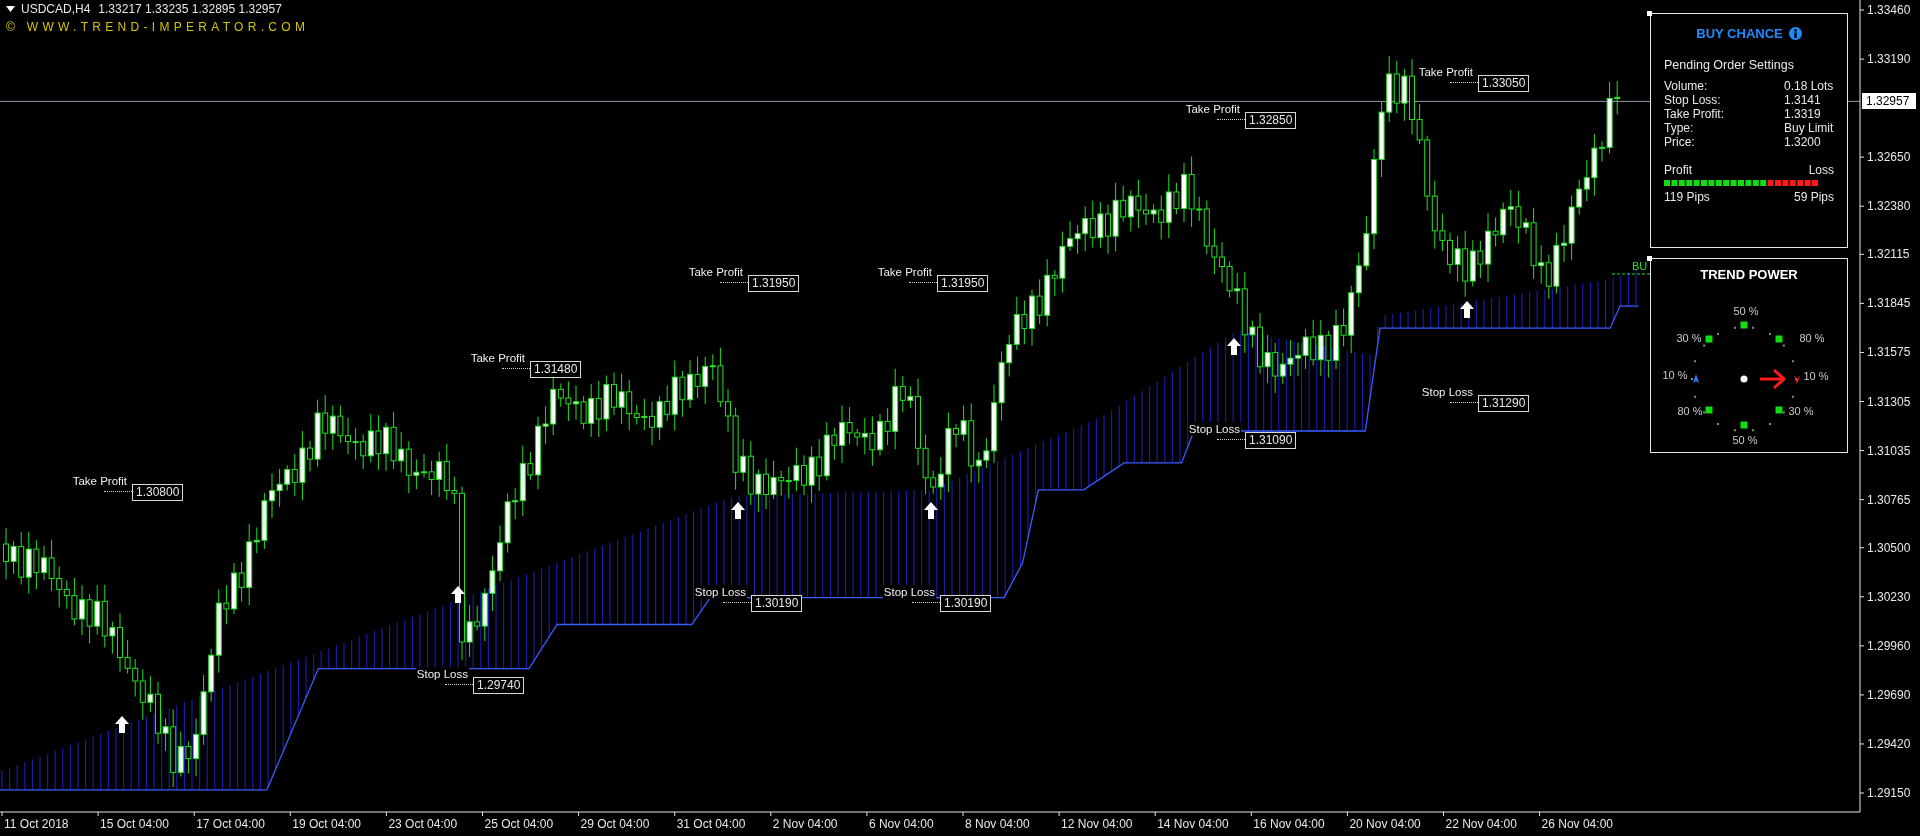  Describe the element at coordinates (1889, 547) in the screenshot. I see `price-label: 1.30500` at that location.